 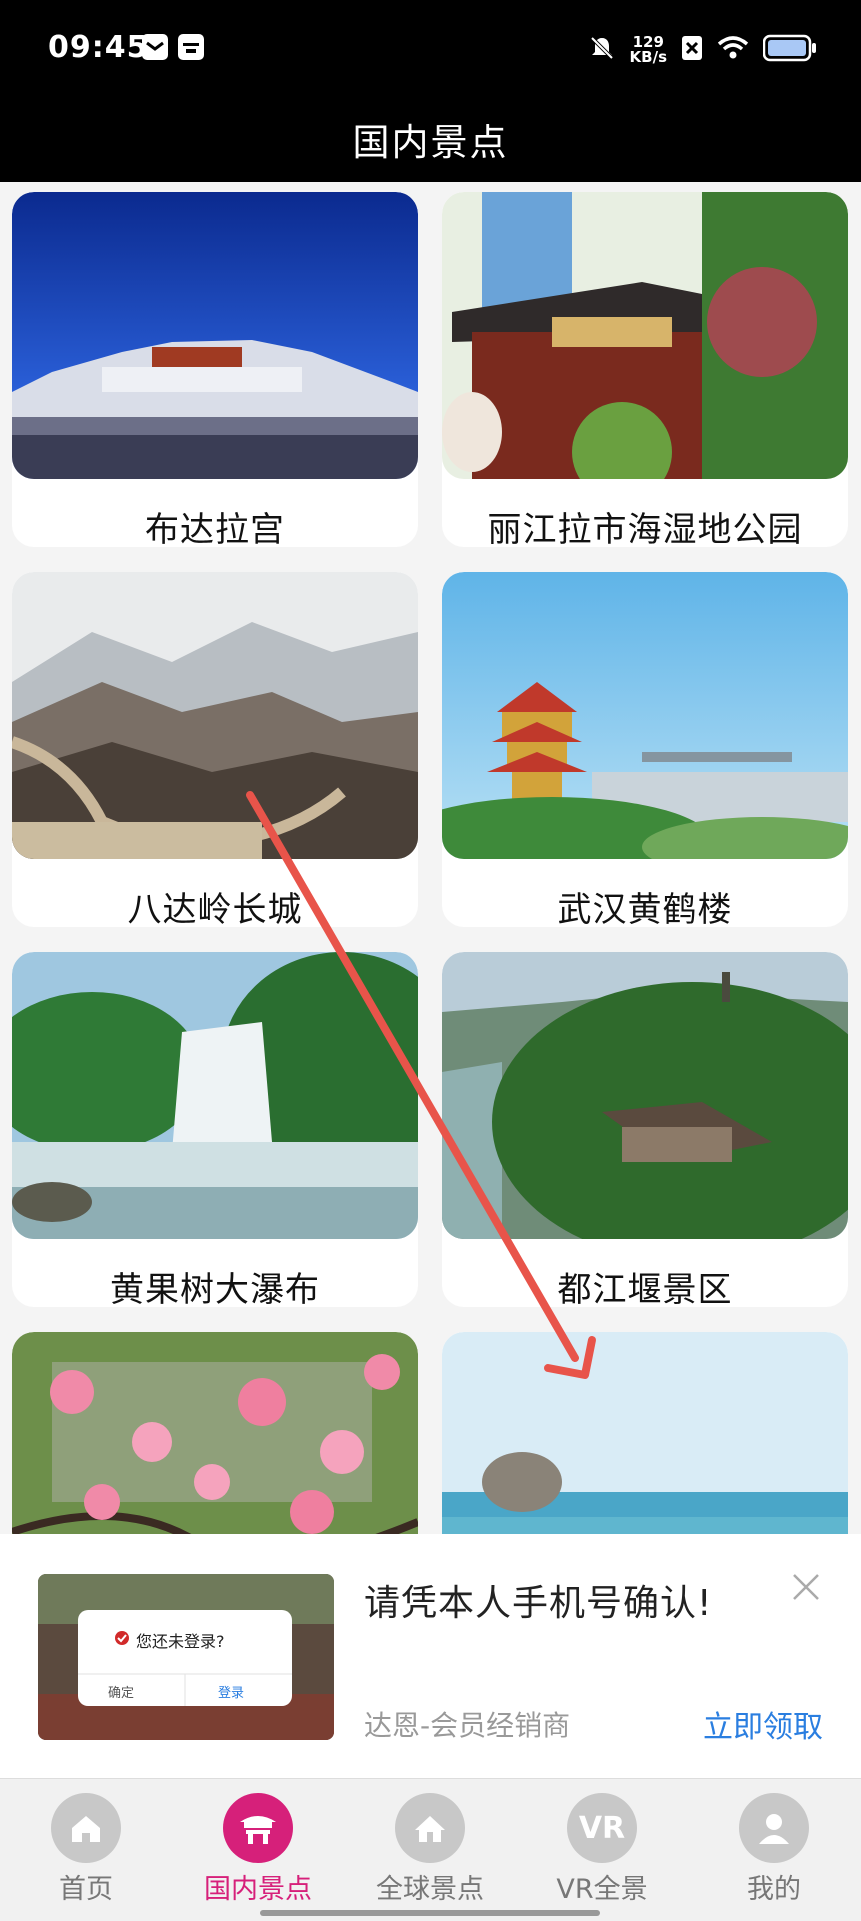 What do you see at coordinates (789, 50) in the screenshot?
I see `battery-icon` at bounding box center [789, 50].